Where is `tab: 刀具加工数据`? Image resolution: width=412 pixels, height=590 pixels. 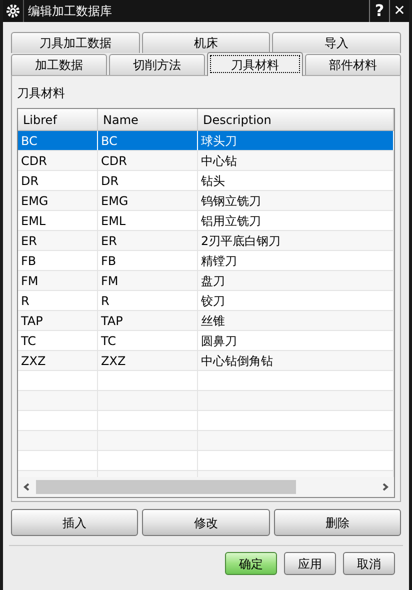 tab: 刀具加工数据 is located at coordinates (75, 42).